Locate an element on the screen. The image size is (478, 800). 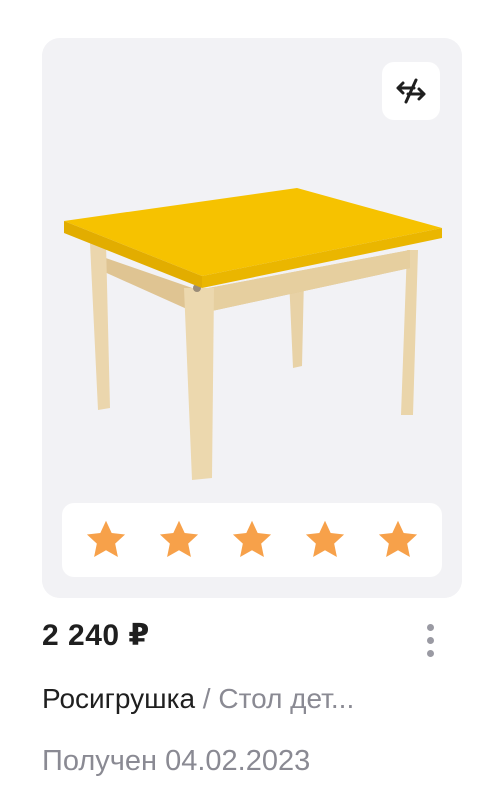
price: 2 240 ₽ is located at coordinates (96, 635).